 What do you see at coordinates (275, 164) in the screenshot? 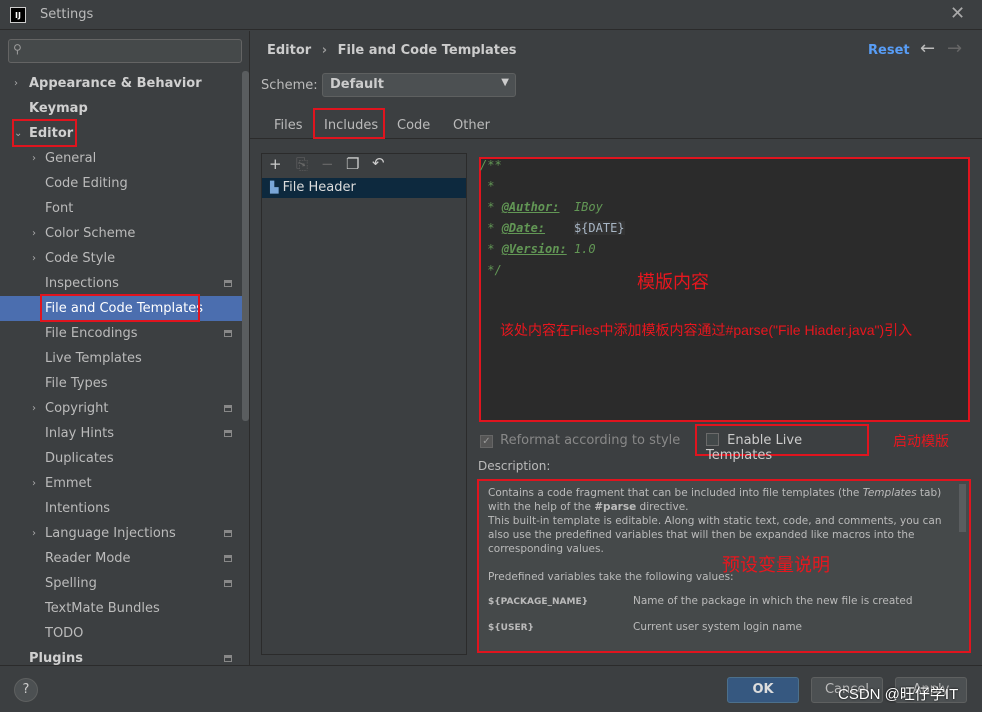
I see `add-icon: +` at bounding box center [275, 164].